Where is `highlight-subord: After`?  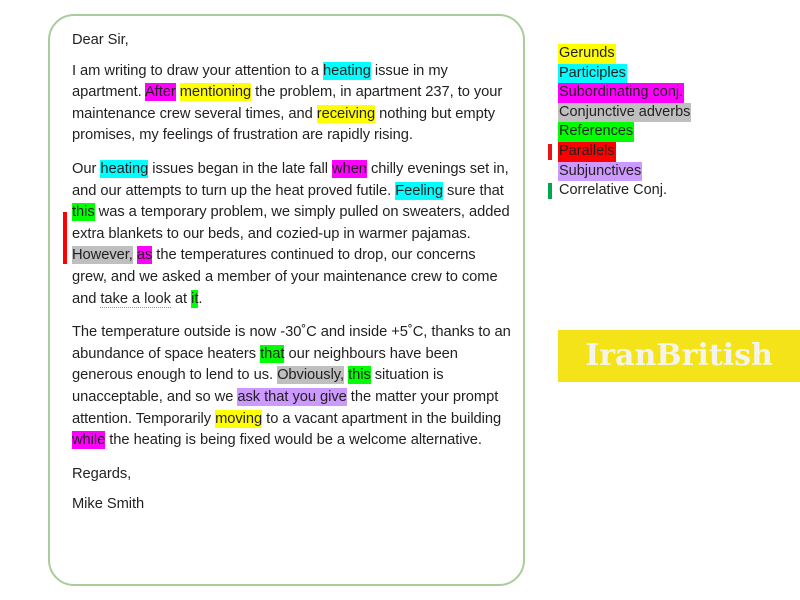 highlight-subord: After is located at coordinates (160, 92).